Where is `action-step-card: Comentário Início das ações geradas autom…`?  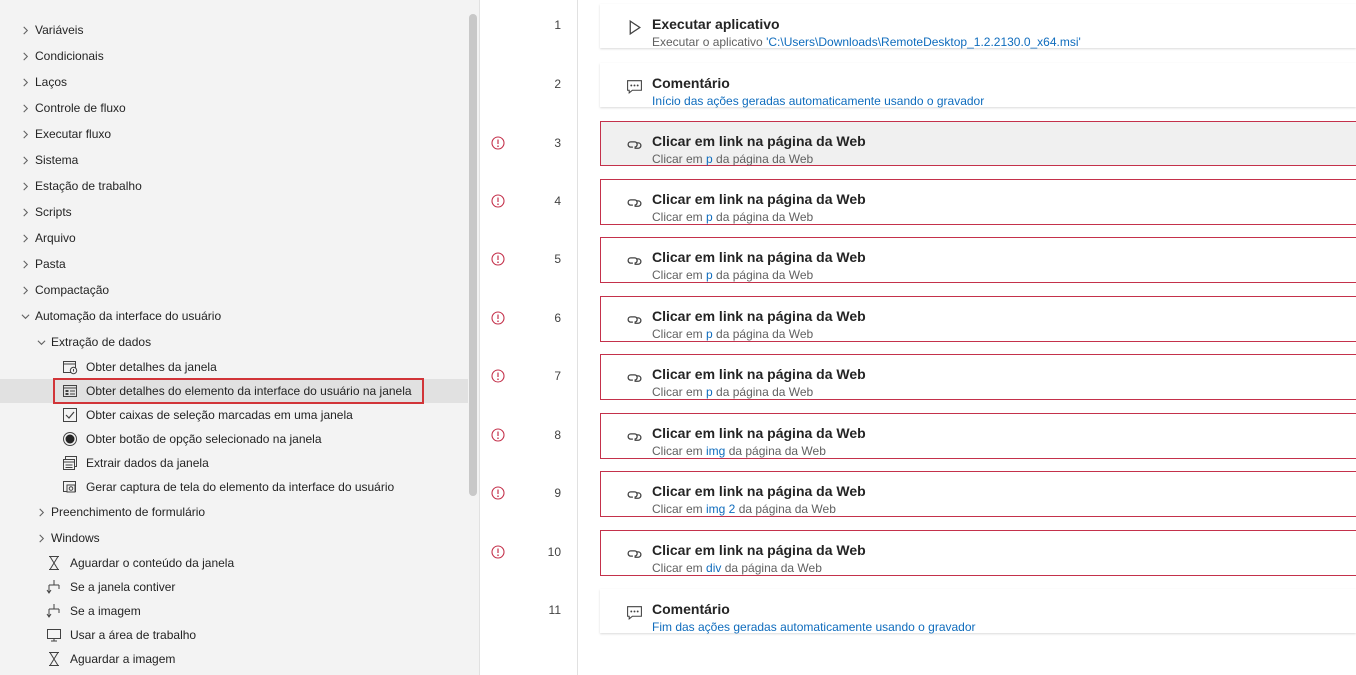 action-step-card: Comentário Início das ações geradas autom… is located at coordinates (978, 85).